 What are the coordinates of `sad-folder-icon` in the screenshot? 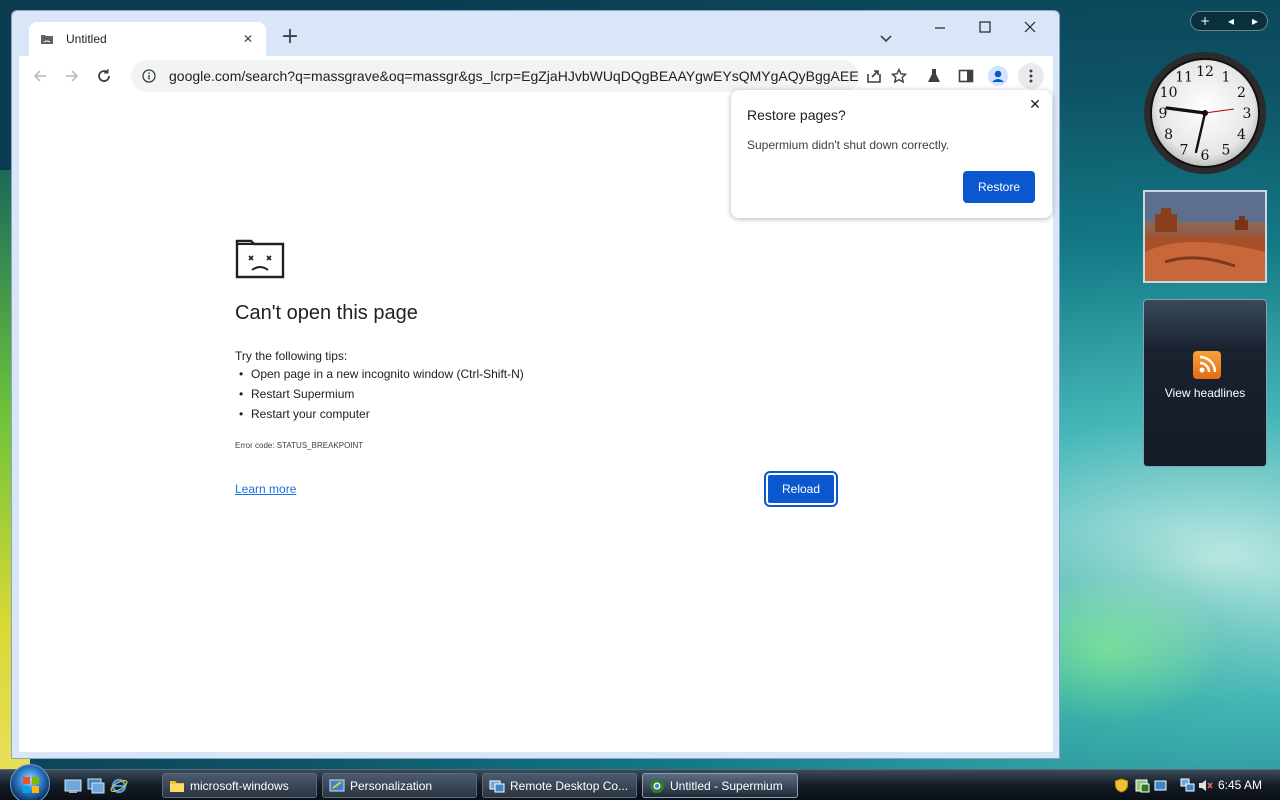 It's located at (260, 258).